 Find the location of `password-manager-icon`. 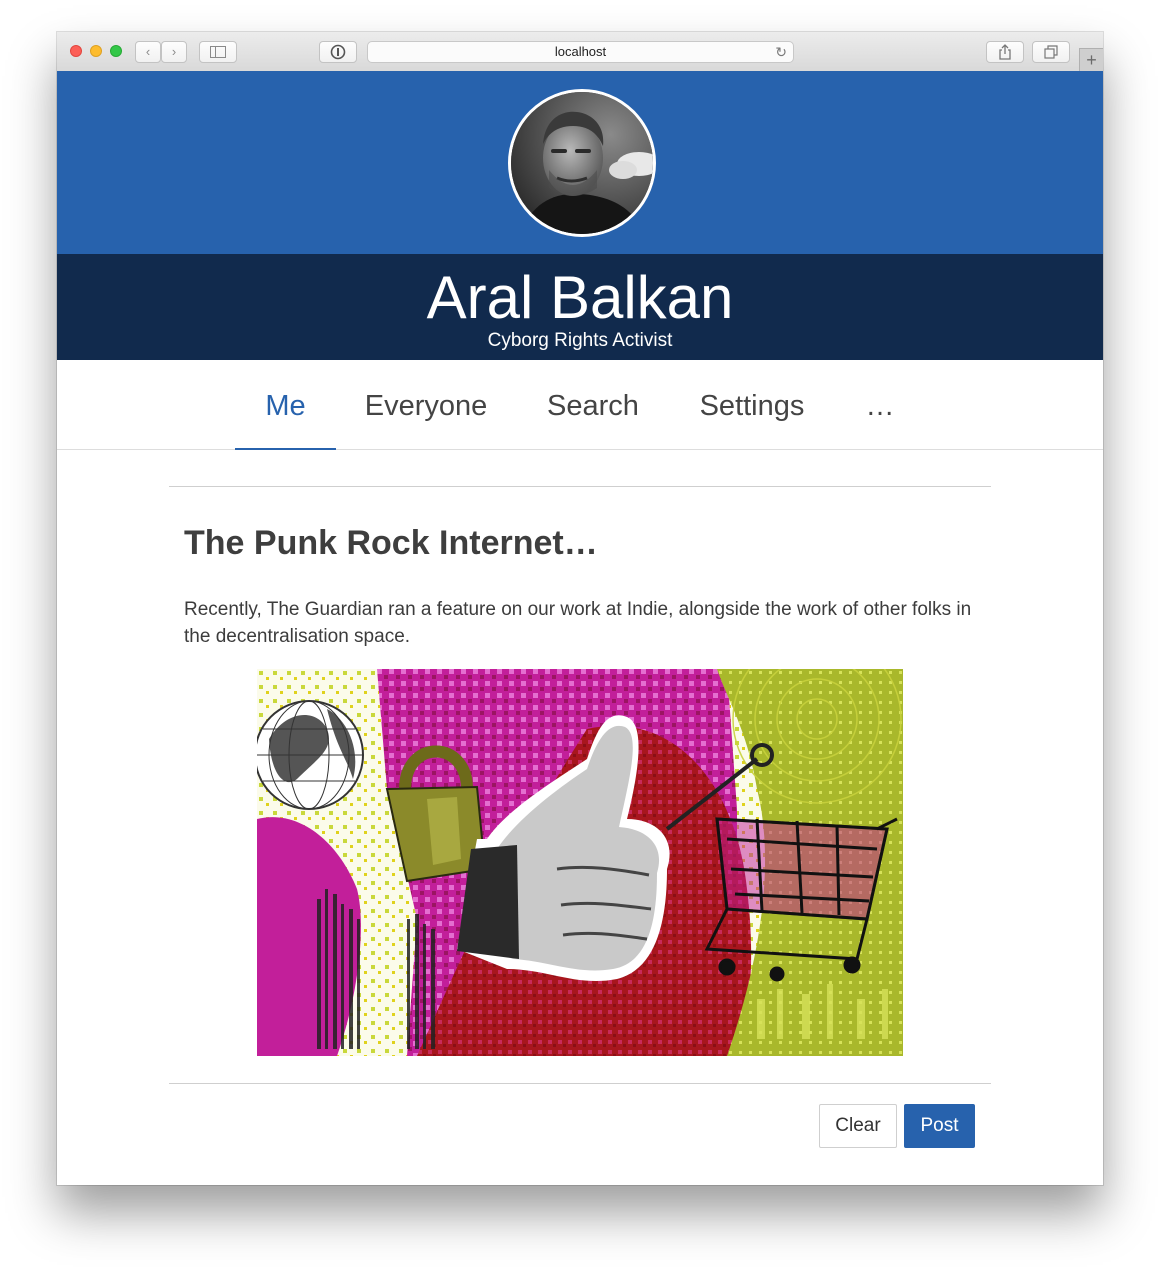

password-manager-icon is located at coordinates (338, 52).